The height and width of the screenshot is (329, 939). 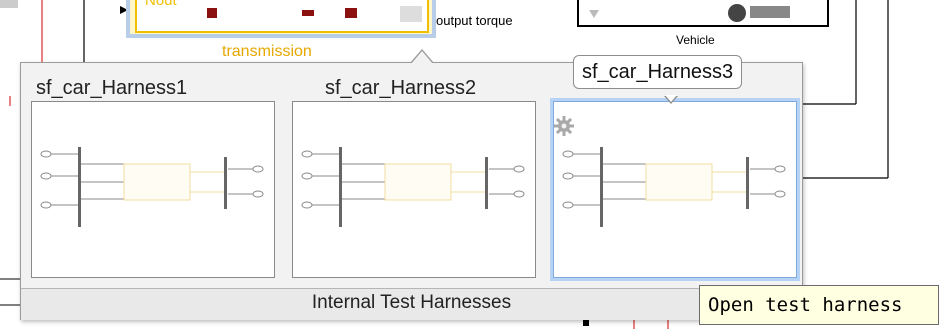 I want to click on transmission-label: transmission, so click(x=267, y=51).